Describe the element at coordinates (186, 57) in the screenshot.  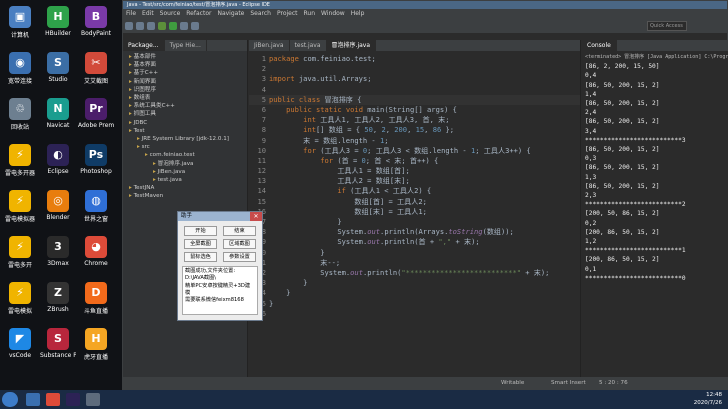
I see `tree-item: ▸ 基本部件` at that location.